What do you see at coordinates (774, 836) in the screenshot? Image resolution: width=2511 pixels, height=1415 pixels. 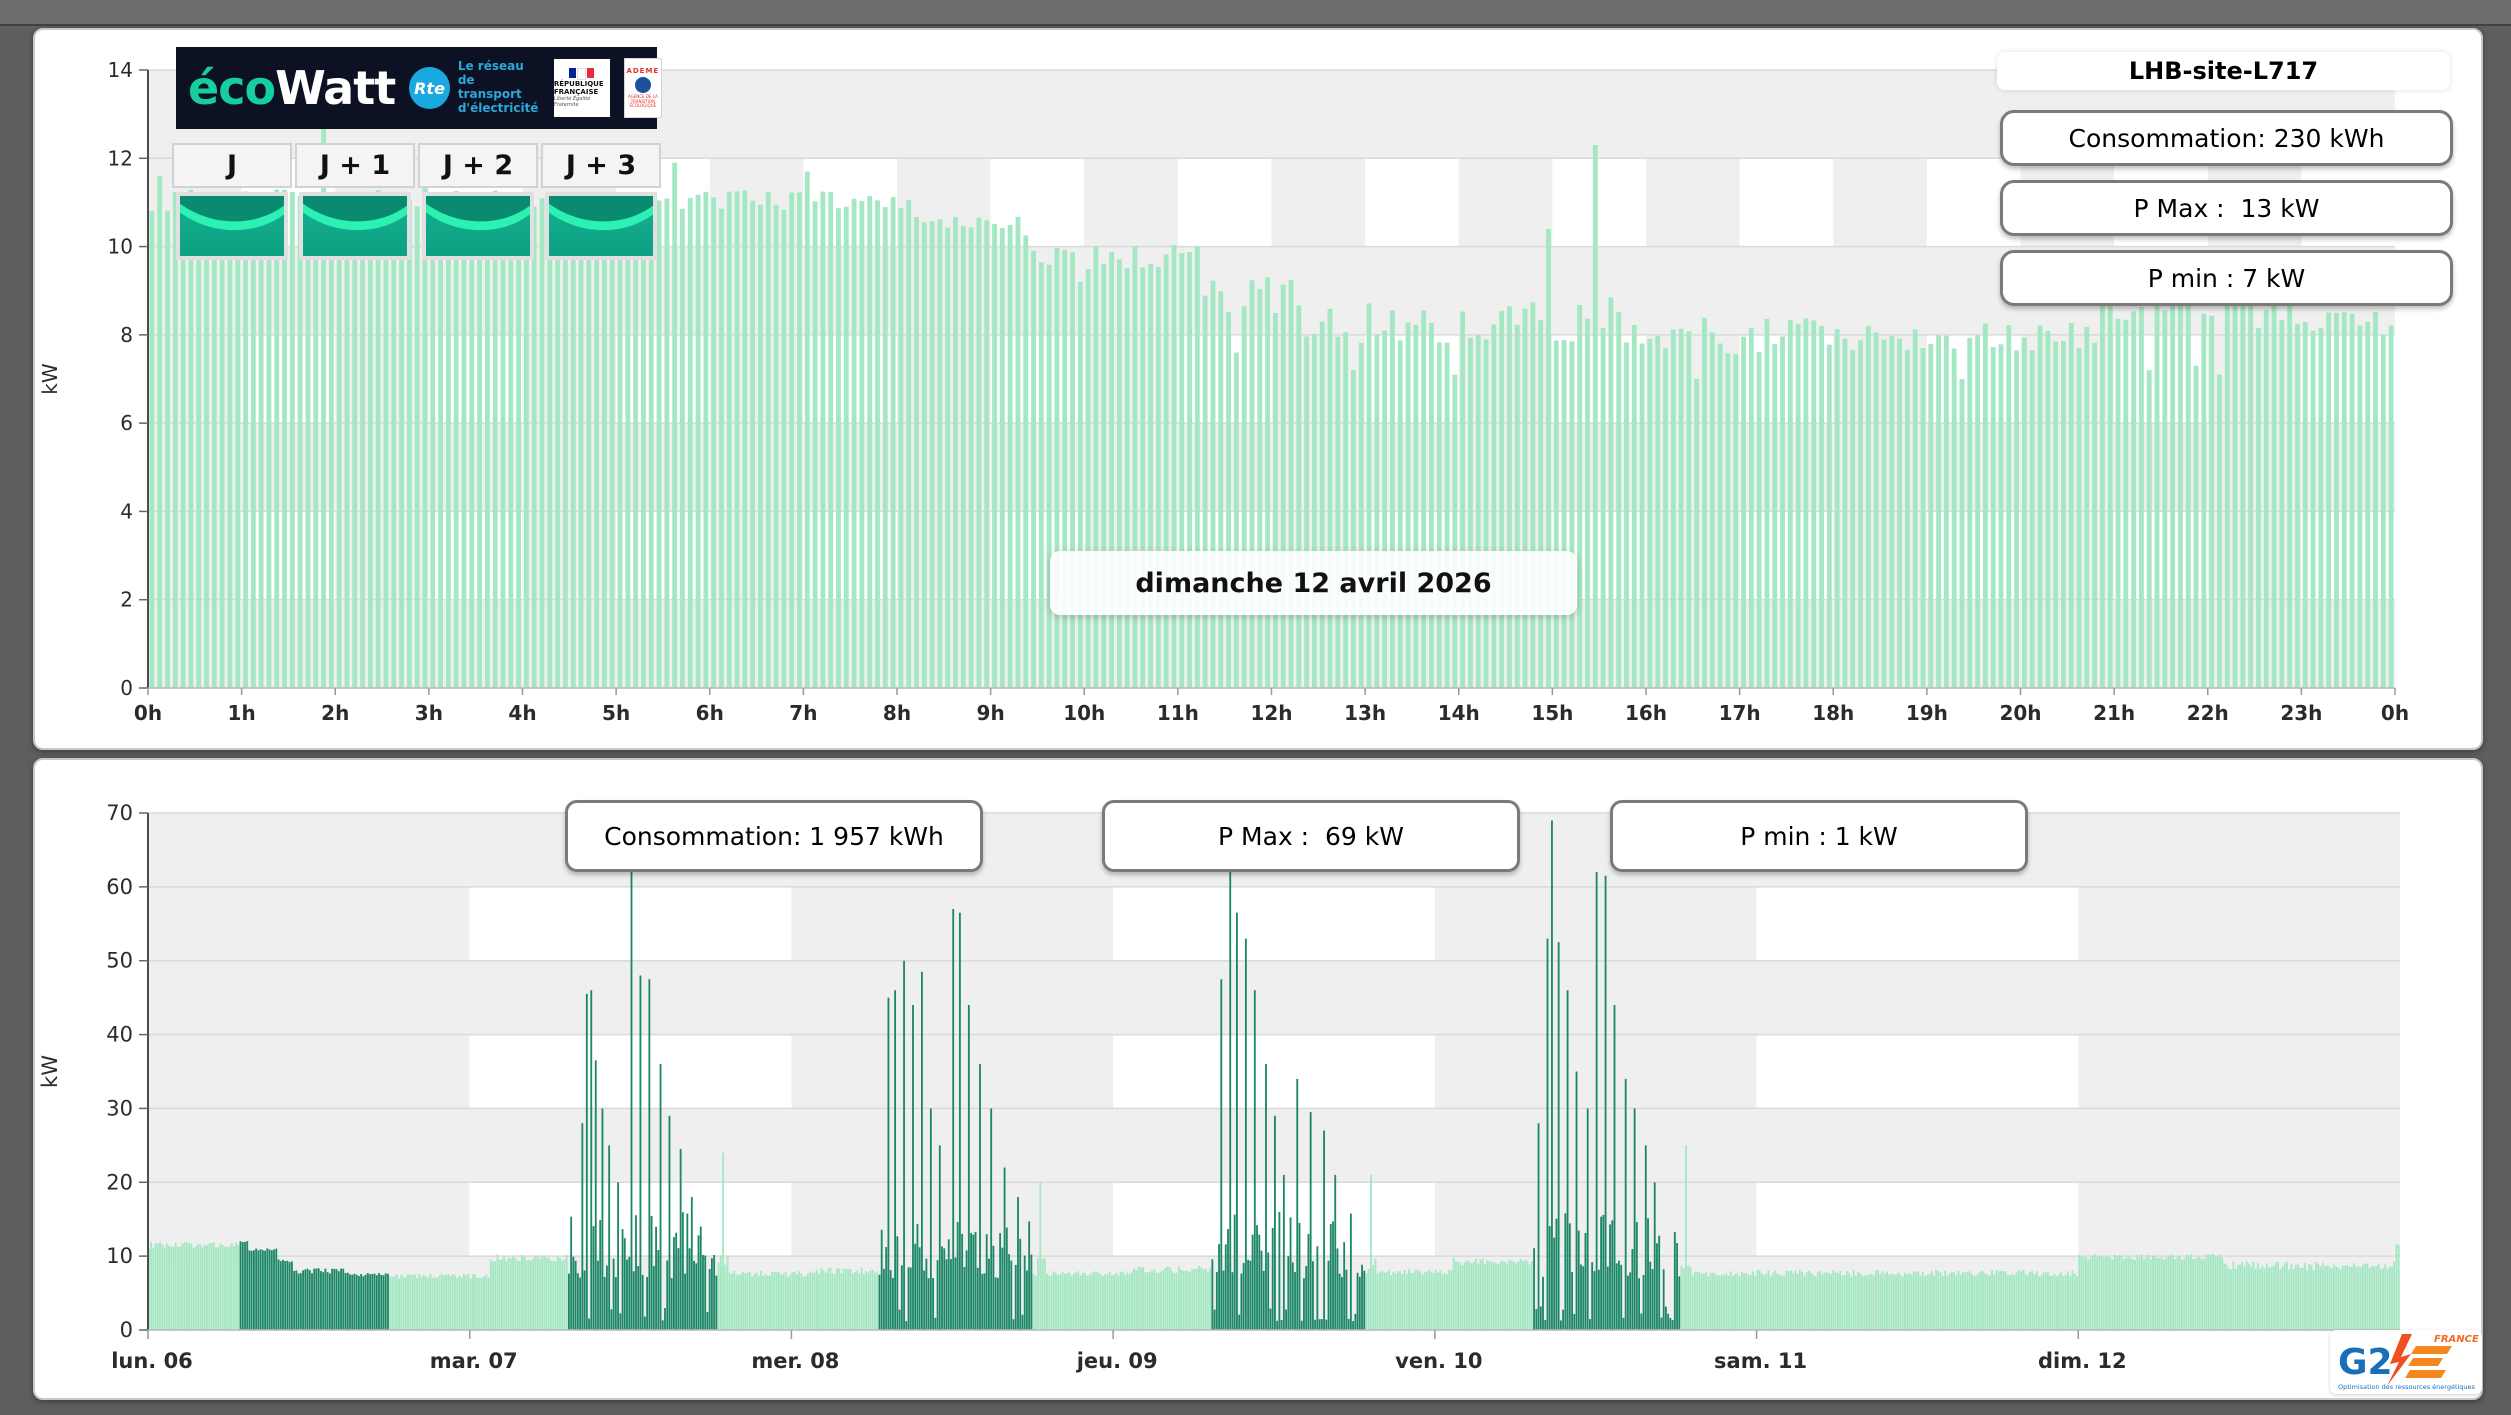 I see `weekly-consumption-stat: Consommation: 1 957 kWh` at bounding box center [774, 836].